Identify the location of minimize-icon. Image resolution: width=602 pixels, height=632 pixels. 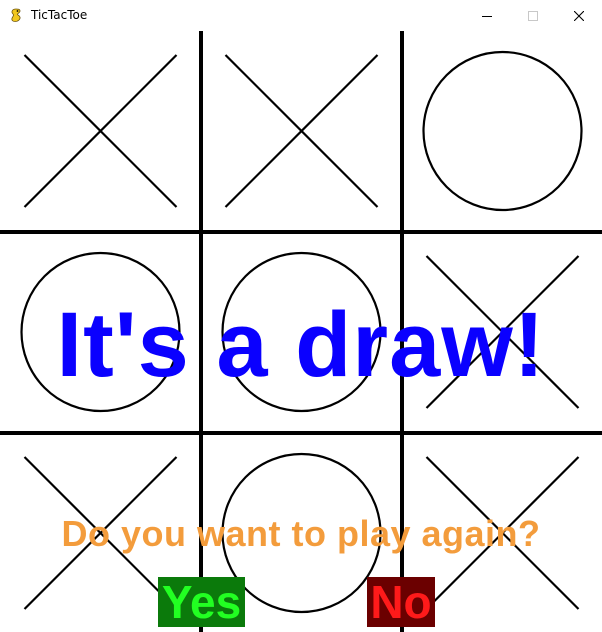
(487, 16).